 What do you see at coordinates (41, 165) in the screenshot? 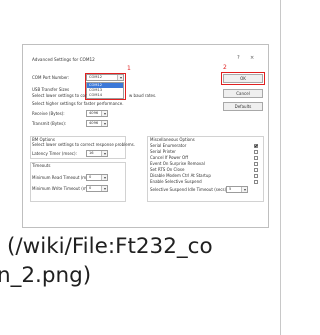
I see `timeouts-title: Timeouts` at bounding box center [41, 165].